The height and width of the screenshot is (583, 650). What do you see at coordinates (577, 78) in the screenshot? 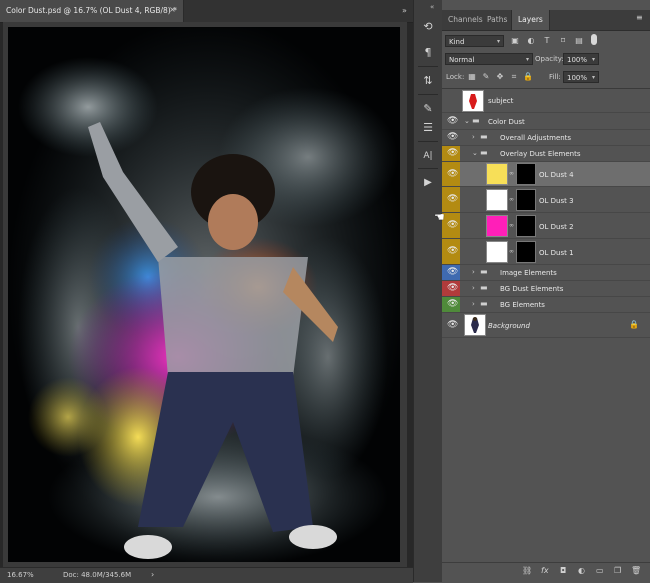
I see `fill-value: 100%` at bounding box center [577, 78].